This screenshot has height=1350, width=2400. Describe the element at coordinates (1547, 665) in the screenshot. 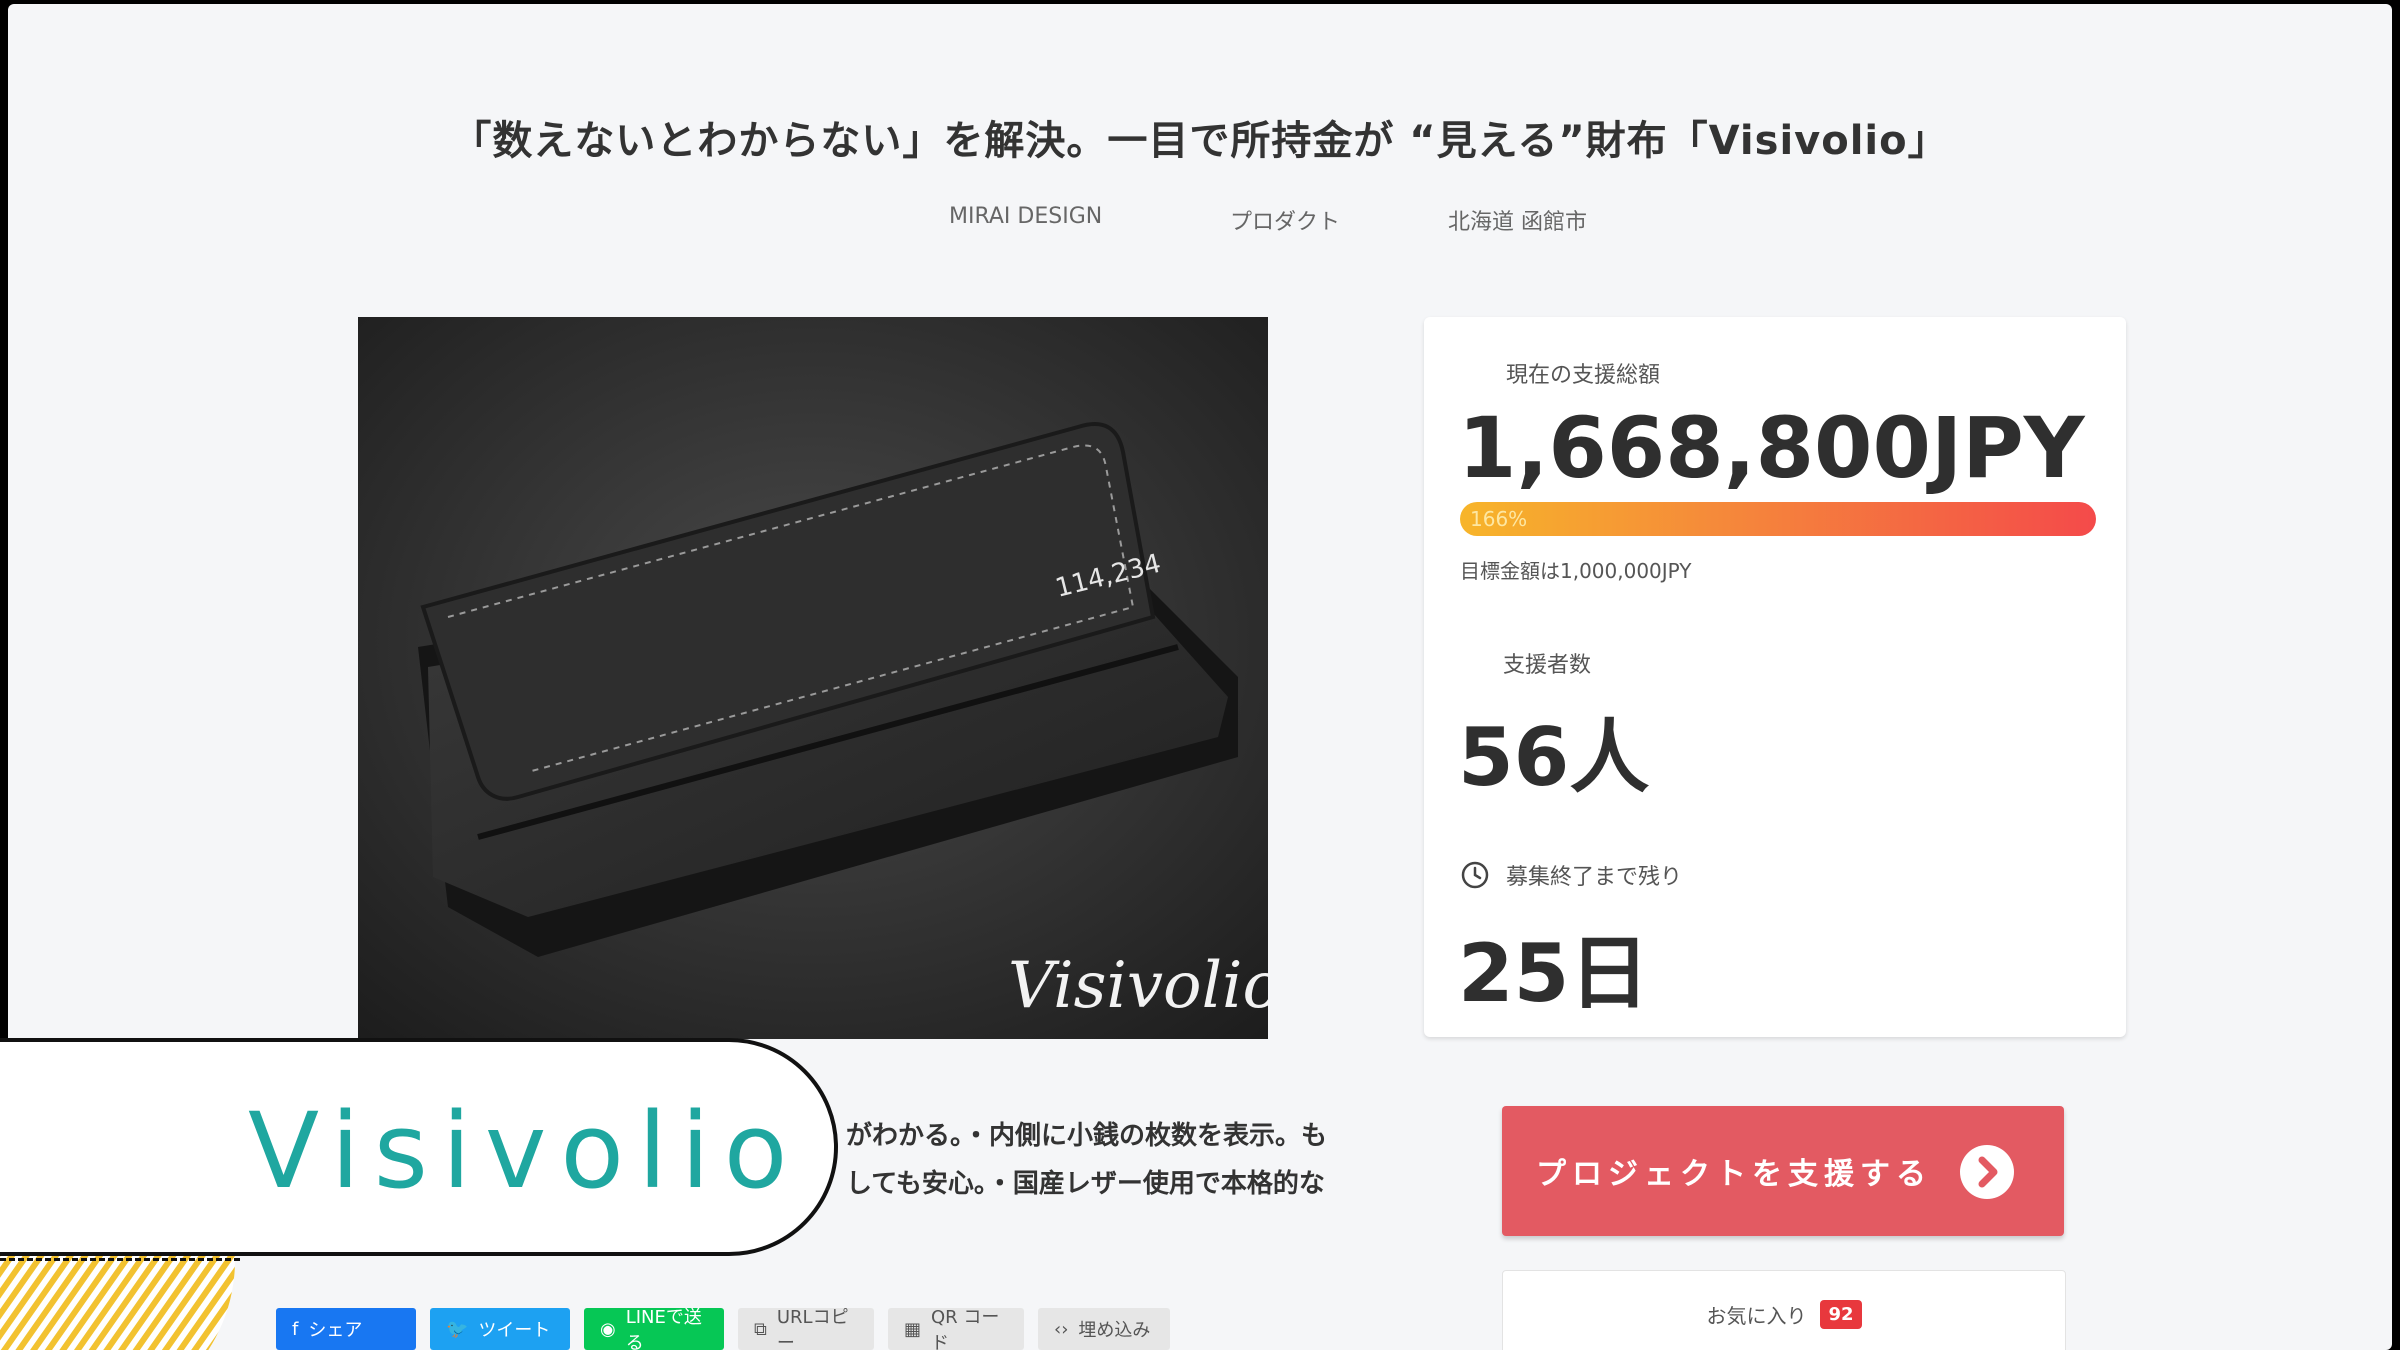

I see `backers-label: 支援者数` at that location.